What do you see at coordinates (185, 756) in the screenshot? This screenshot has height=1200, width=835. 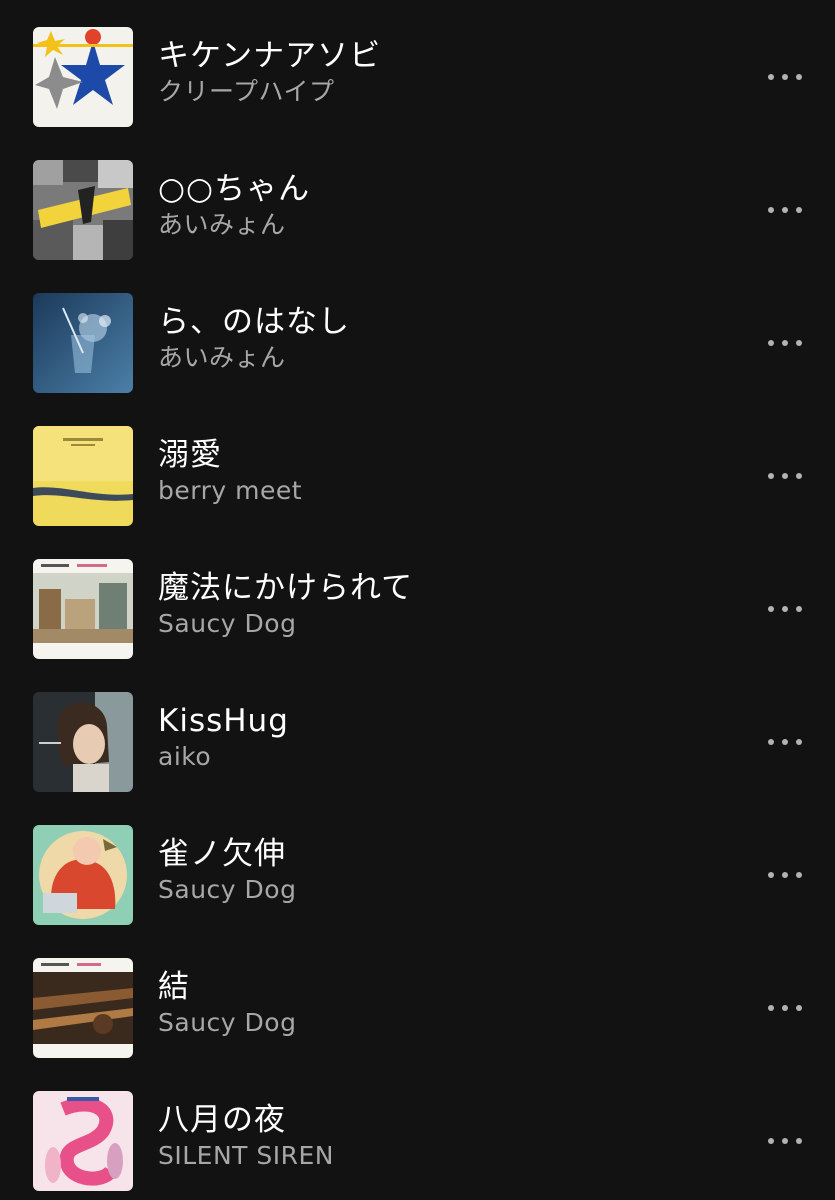 I see `track-artist: aiko` at bounding box center [185, 756].